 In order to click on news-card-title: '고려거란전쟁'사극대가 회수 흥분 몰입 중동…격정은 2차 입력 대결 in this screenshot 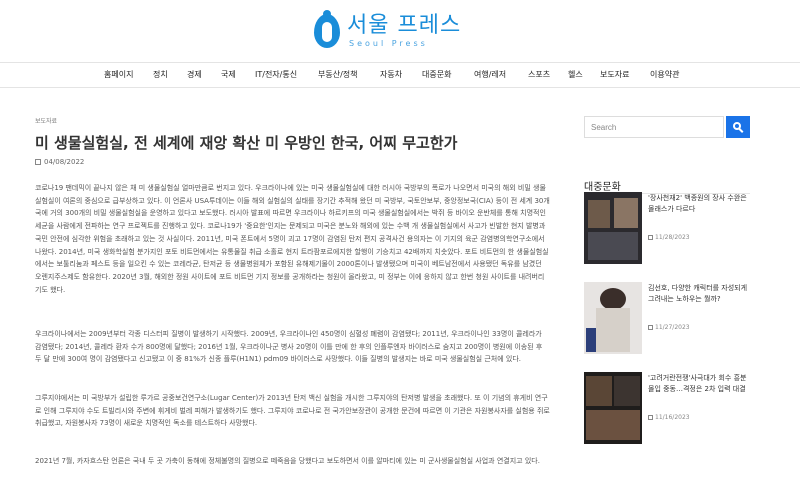, I will do `click(699, 384)`.